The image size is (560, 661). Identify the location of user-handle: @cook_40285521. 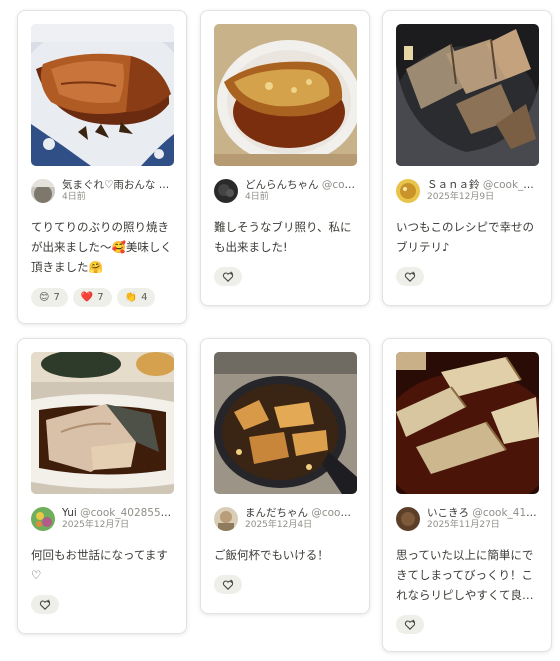
(126, 513).